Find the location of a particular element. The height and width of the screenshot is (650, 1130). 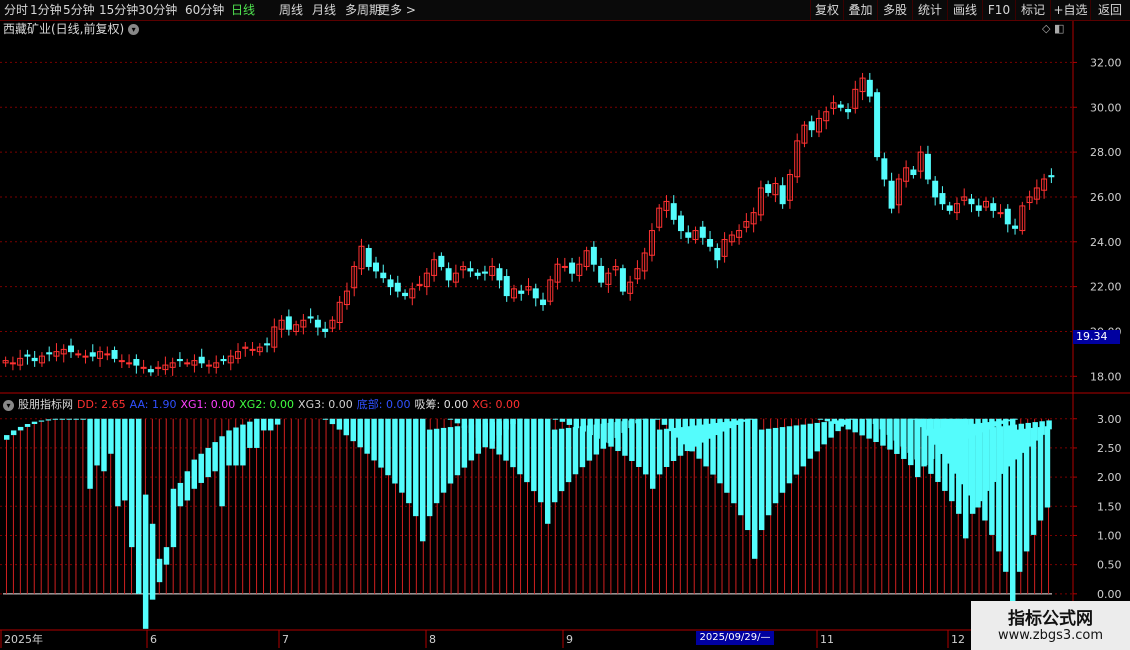

ind-tick-label: 2.00 is located at coordinates (1109, 477).